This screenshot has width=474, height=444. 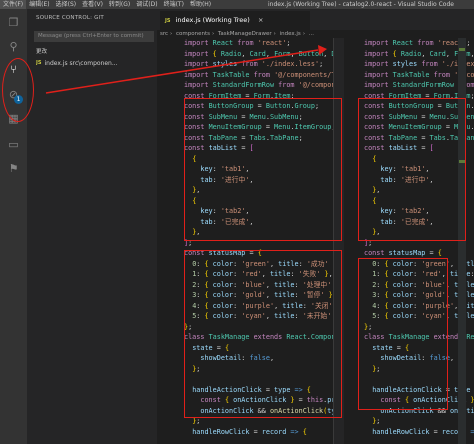 I want to click on code-line: const SubMenu = Menu.SubMenu;, so click(x=409, y=117).